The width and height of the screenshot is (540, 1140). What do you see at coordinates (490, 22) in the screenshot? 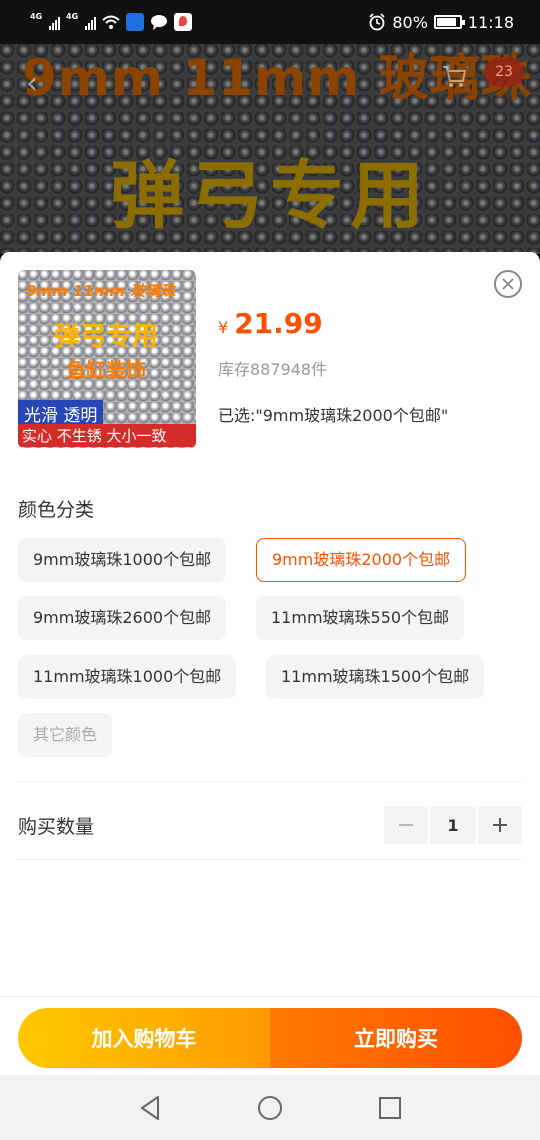
I see `clock: 11:18` at bounding box center [490, 22].